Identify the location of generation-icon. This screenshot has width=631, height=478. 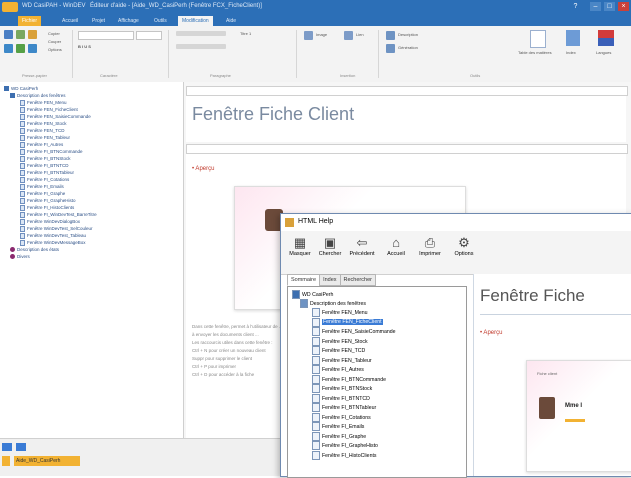
(390, 48).